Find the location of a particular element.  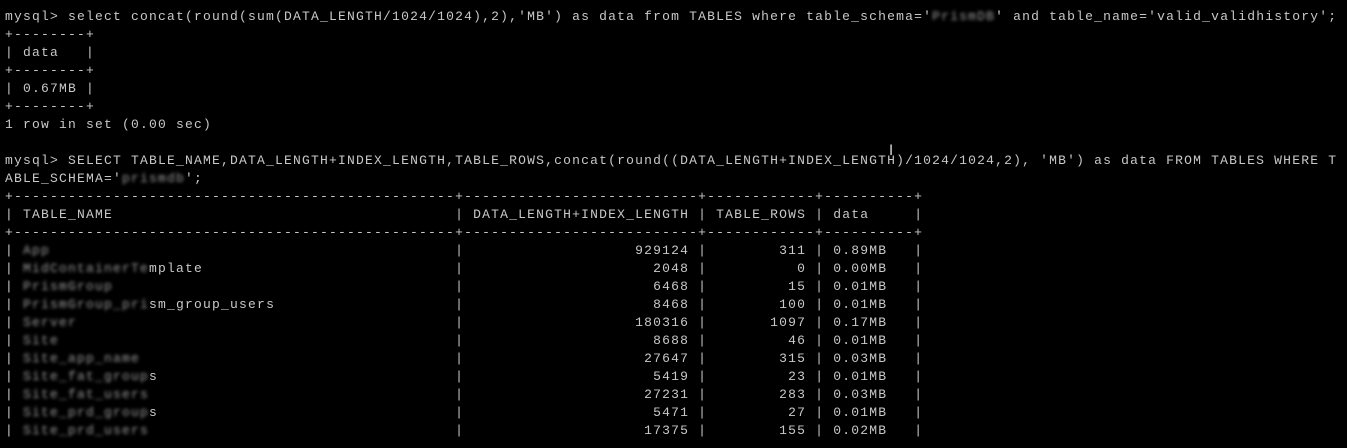

table-header-row: | data | is located at coordinates (50, 52).